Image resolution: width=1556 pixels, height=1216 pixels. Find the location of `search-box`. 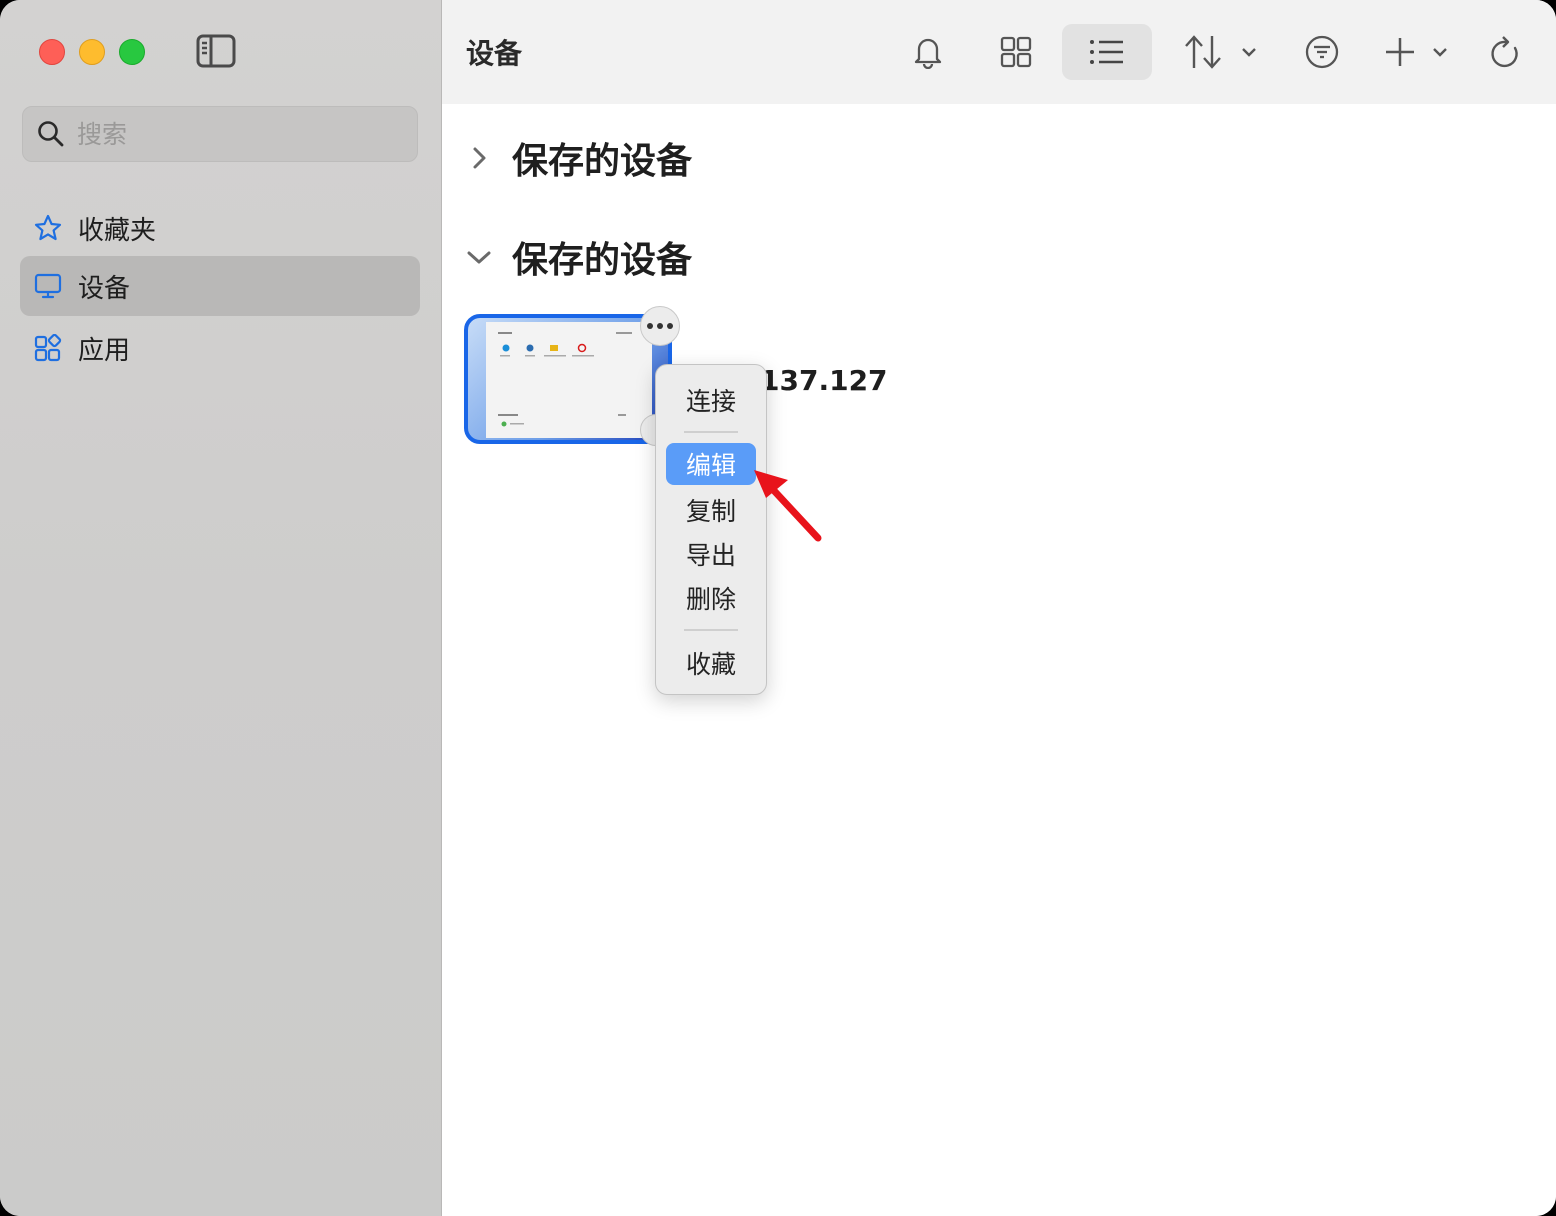

search-box is located at coordinates (220, 134).